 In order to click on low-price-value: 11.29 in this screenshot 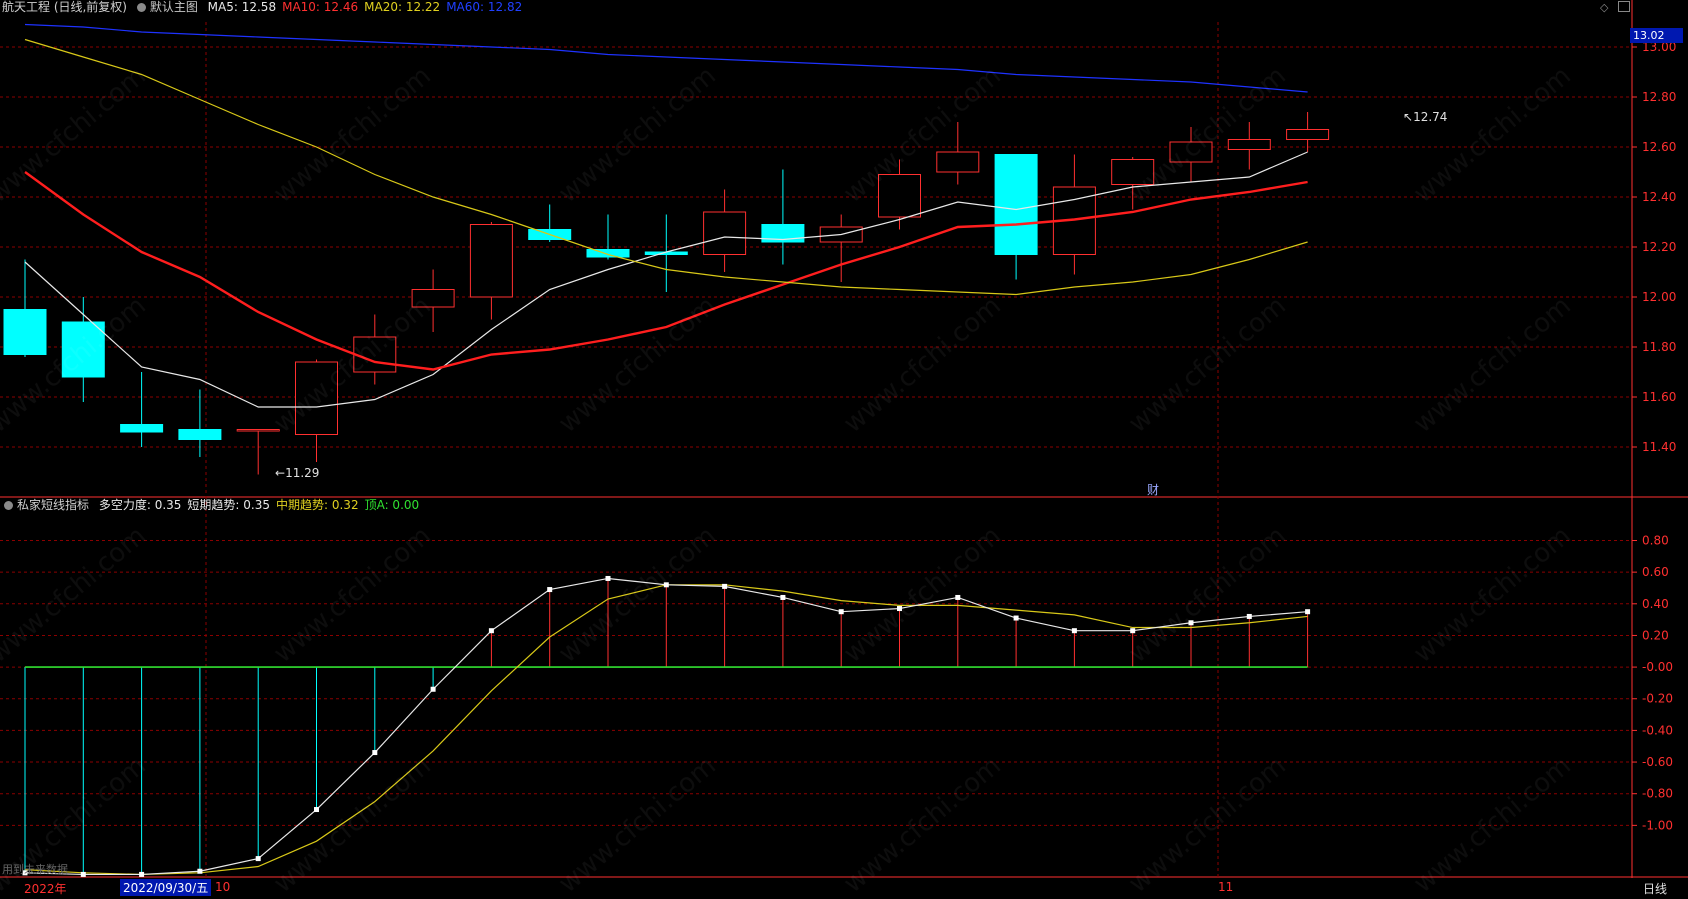, I will do `click(302, 473)`.